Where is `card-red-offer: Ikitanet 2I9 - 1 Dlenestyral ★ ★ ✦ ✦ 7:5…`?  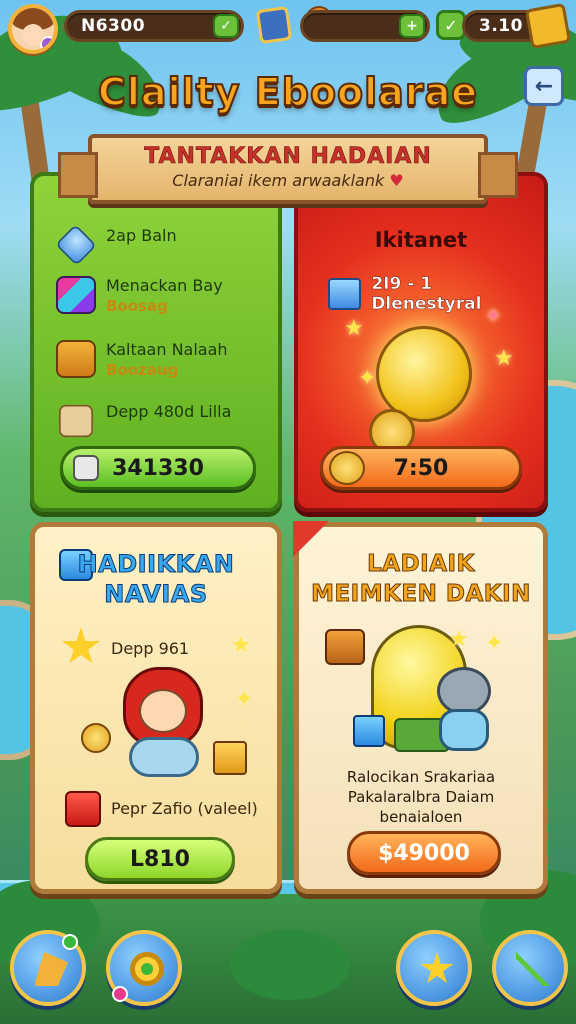
card-red-offer: Ikitanet 2I9 - 1 Dlenestyral ★ ★ ✦ ✦ 7:5… is located at coordinates (421, 342).